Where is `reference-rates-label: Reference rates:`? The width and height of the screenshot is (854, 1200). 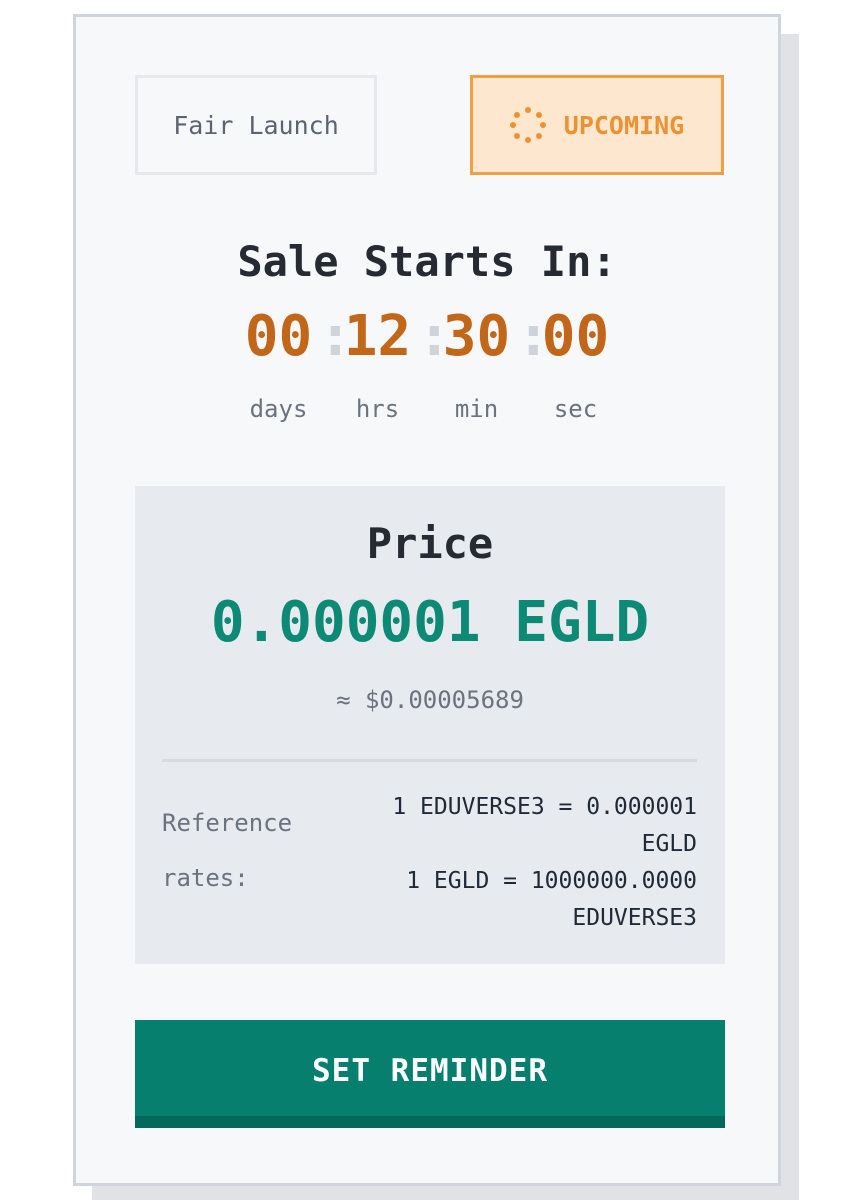
reference-rates-label: Reference rates: is located at coordinates (227, 850).